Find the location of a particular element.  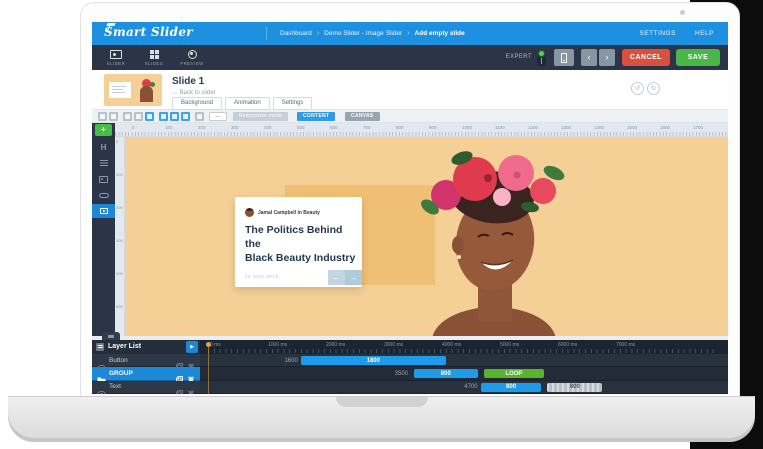

undo-circle-icon: ↺ is located at coordinates (637, 88).